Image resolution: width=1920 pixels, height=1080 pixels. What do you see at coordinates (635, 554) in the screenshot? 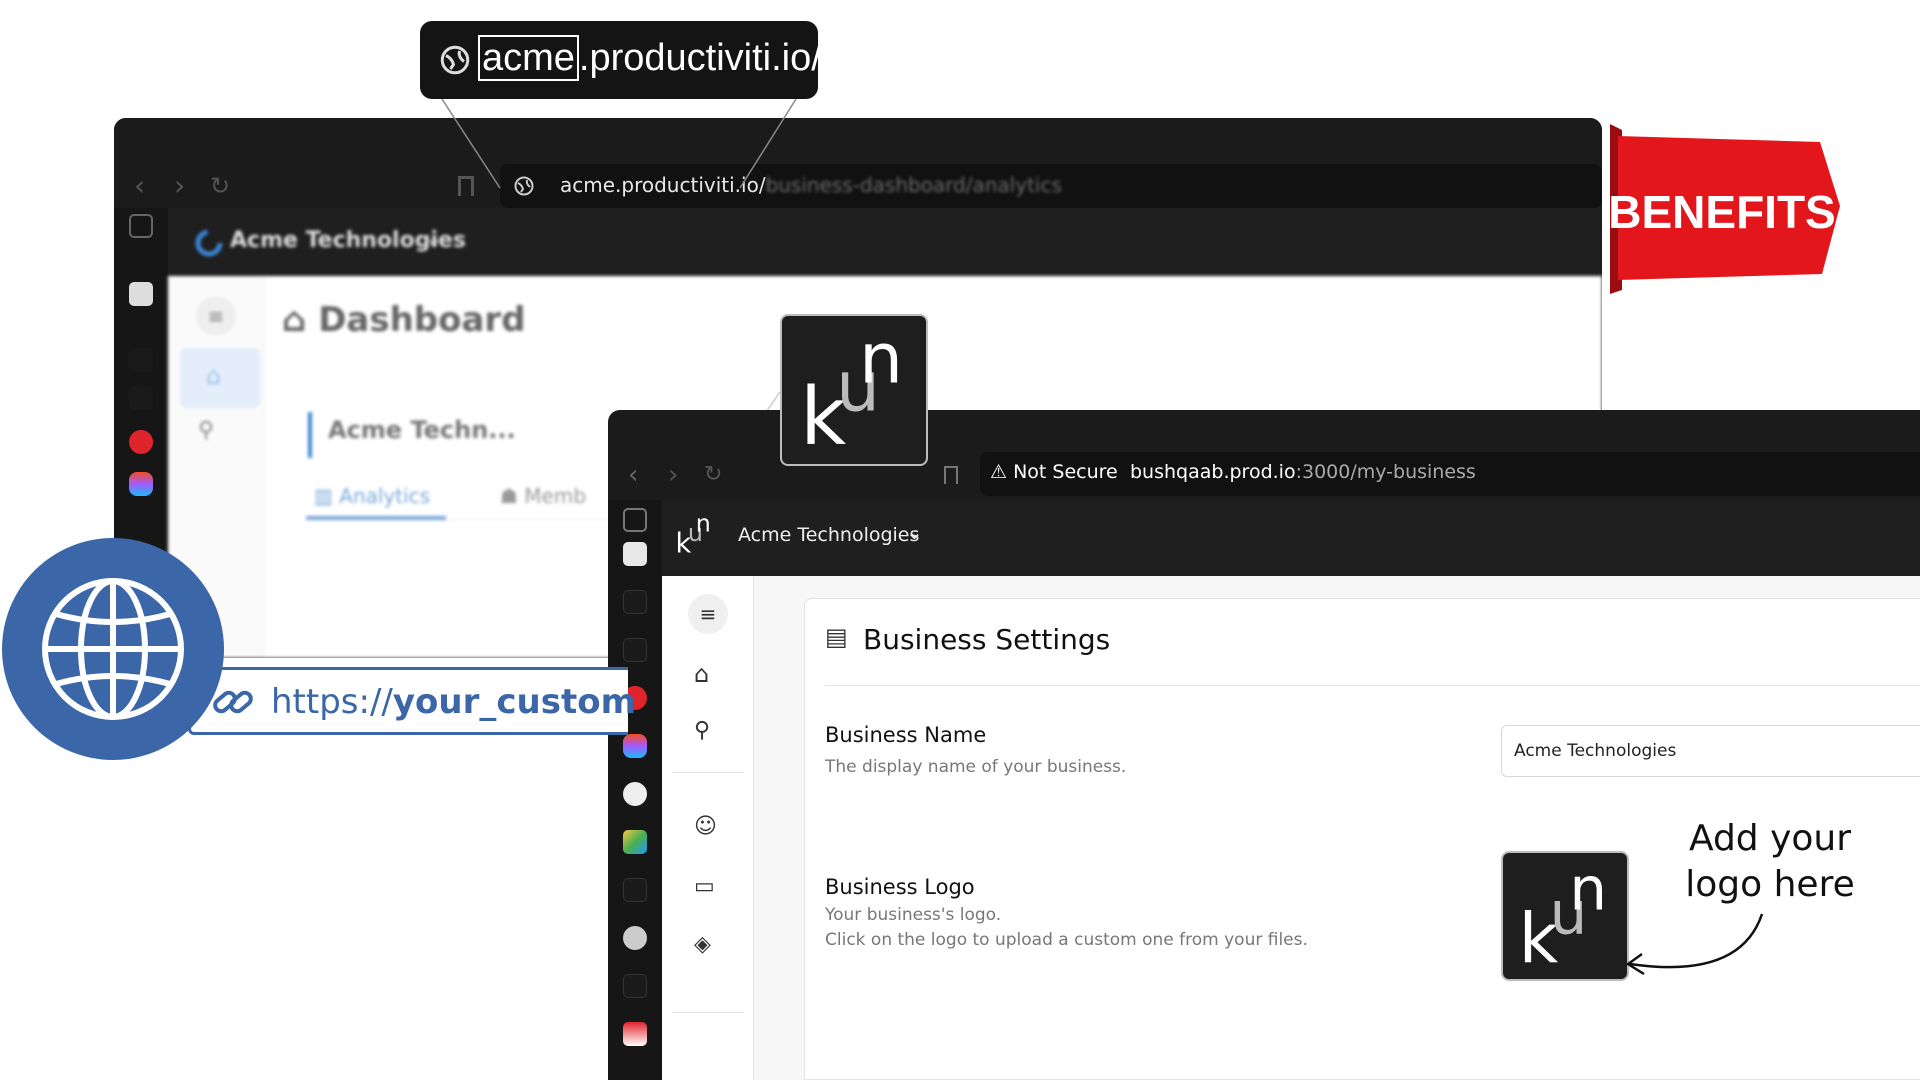
I see `front-rail-app-icon` at bounding box center [635, 554].